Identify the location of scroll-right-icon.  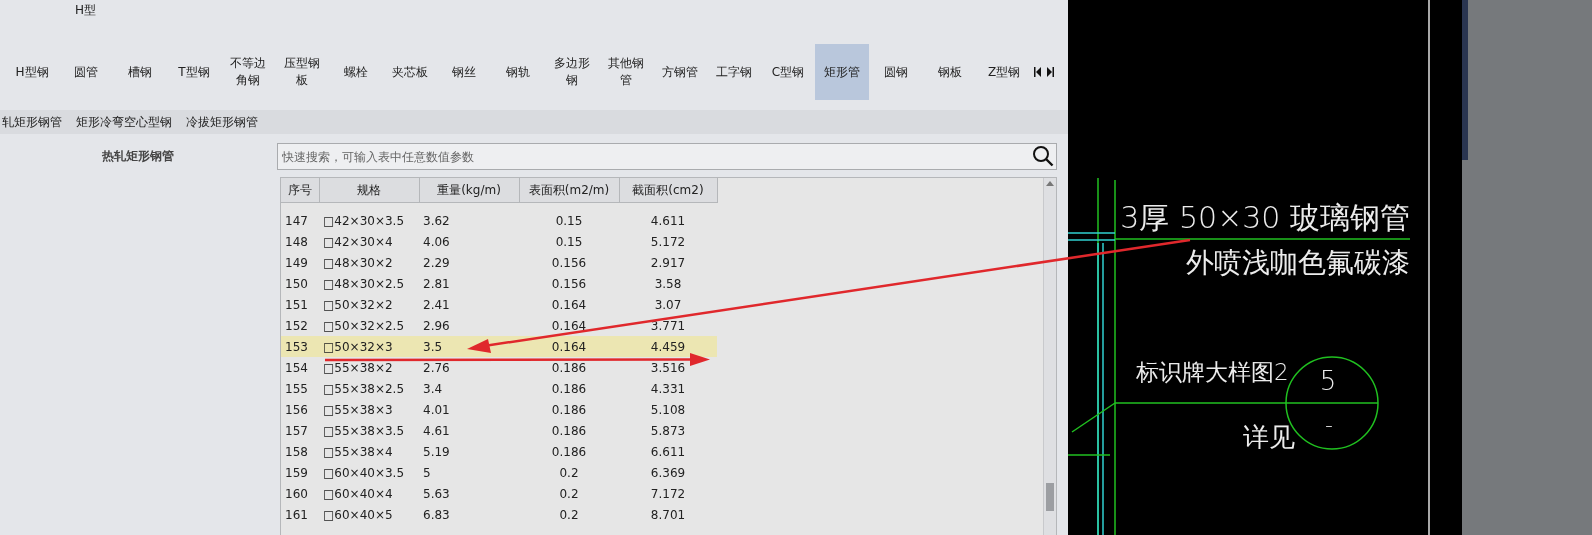
(1050, 72).